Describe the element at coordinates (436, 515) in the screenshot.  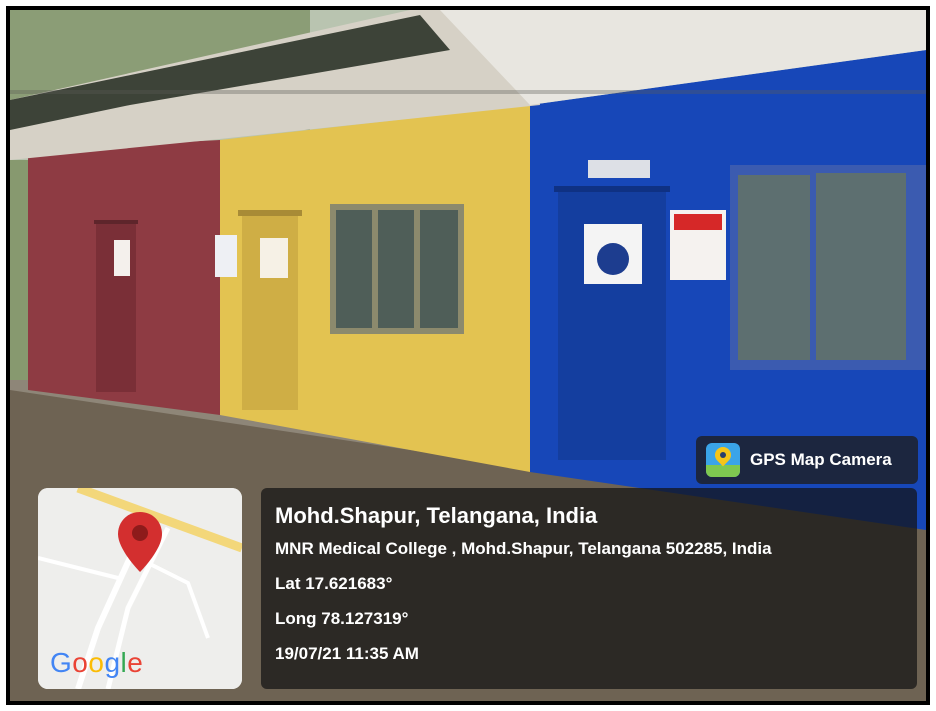
I see `place-name: Mohd.Shapur, Telangana, India` at that location.